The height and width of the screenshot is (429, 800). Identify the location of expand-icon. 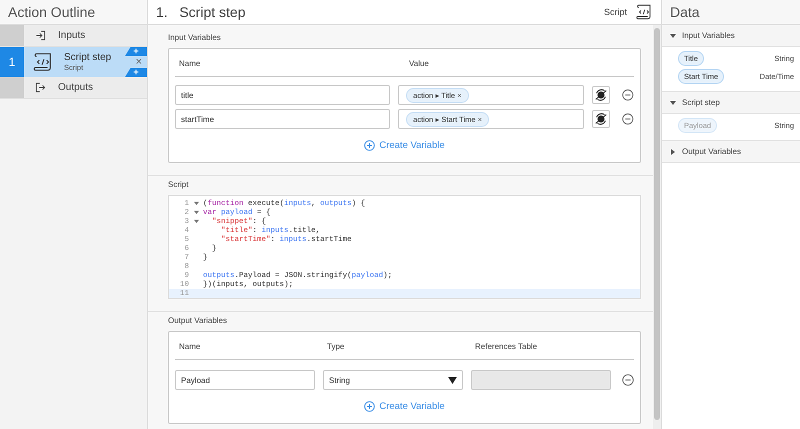
(673, 151).